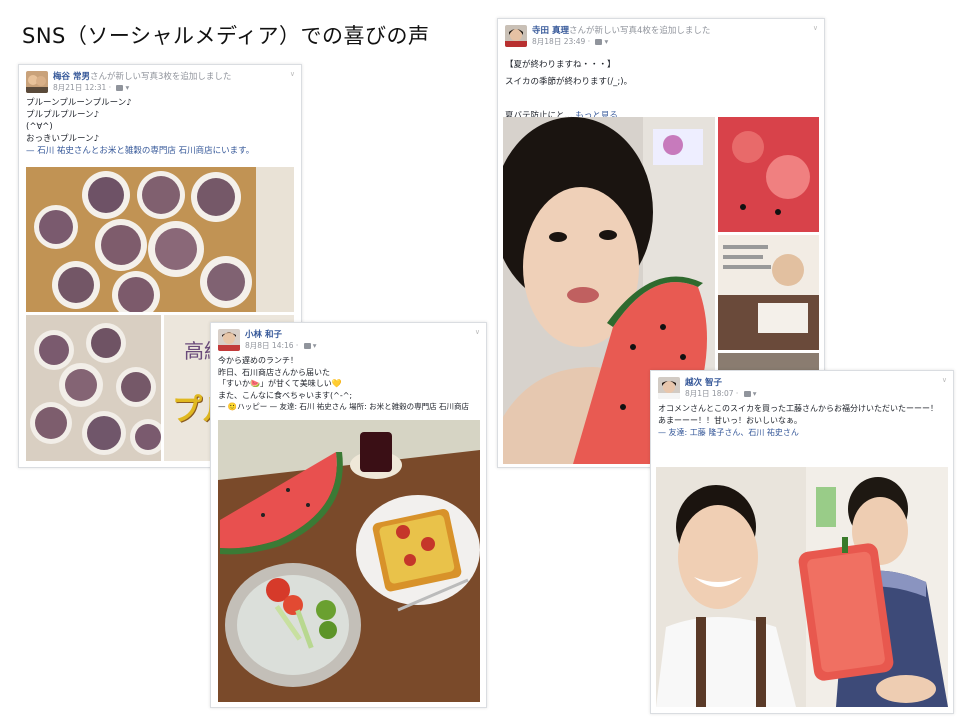  What do you see at coordinates (639, 31) in the screenshot?
I see `post-action: さんが新しい写真4枚を追加しました` at bounding box center [639, 31].